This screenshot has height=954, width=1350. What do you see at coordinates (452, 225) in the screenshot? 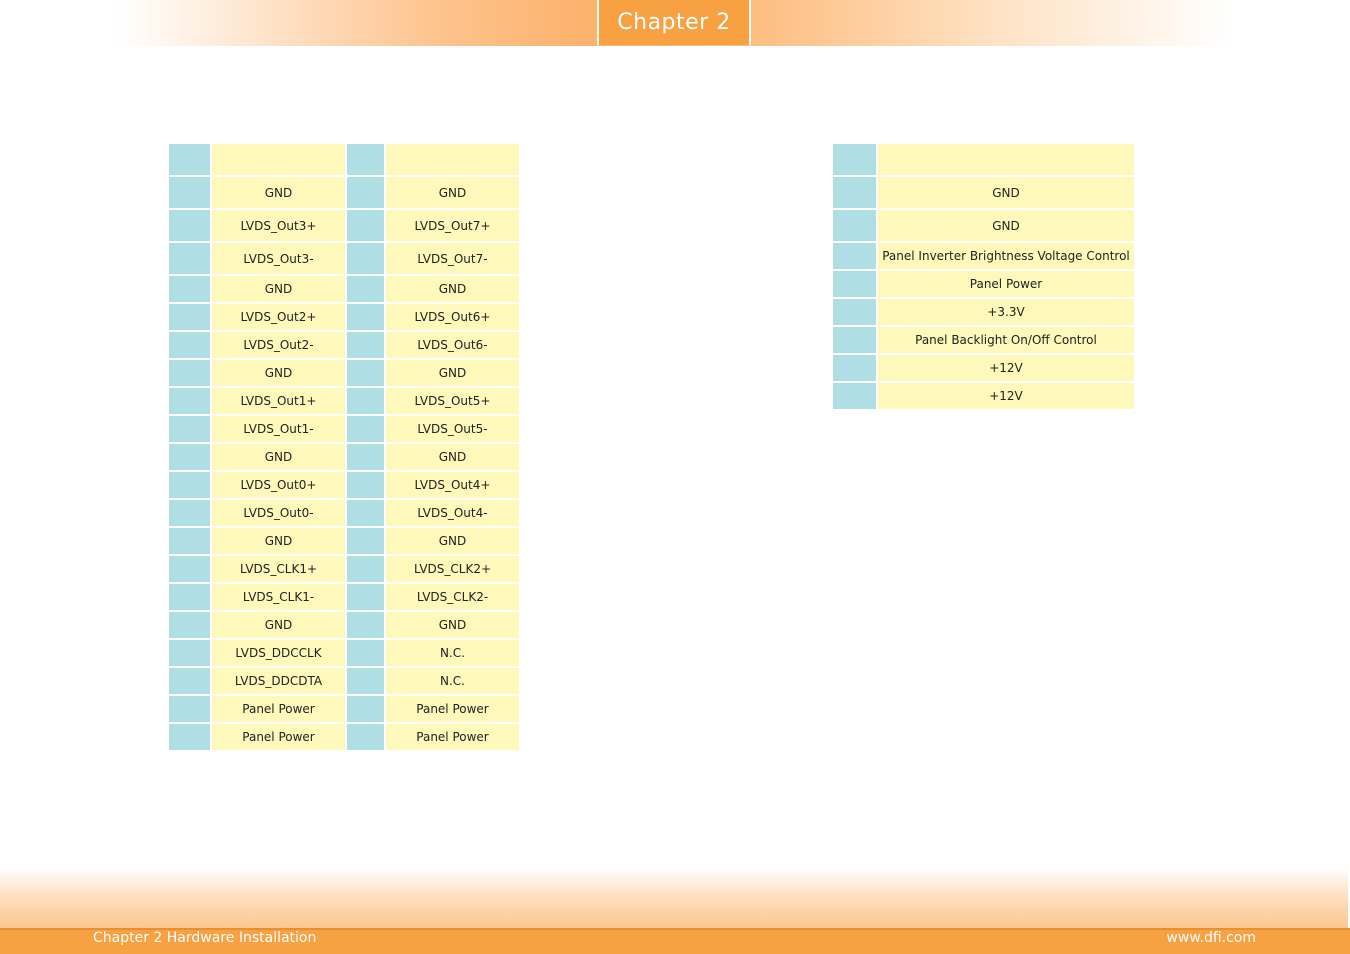
I see `signal-cell: LVDS_Out7+` at bounding box center [452, 225].